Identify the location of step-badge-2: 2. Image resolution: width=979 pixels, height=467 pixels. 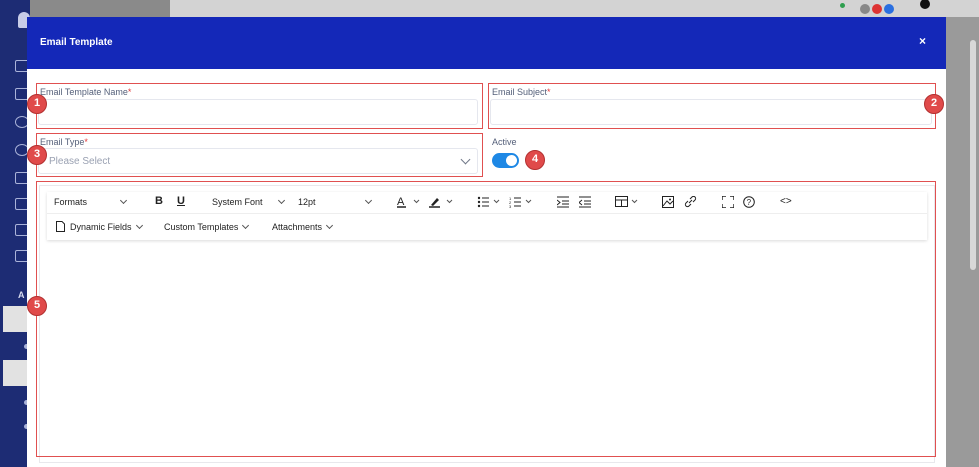
(934, 104).